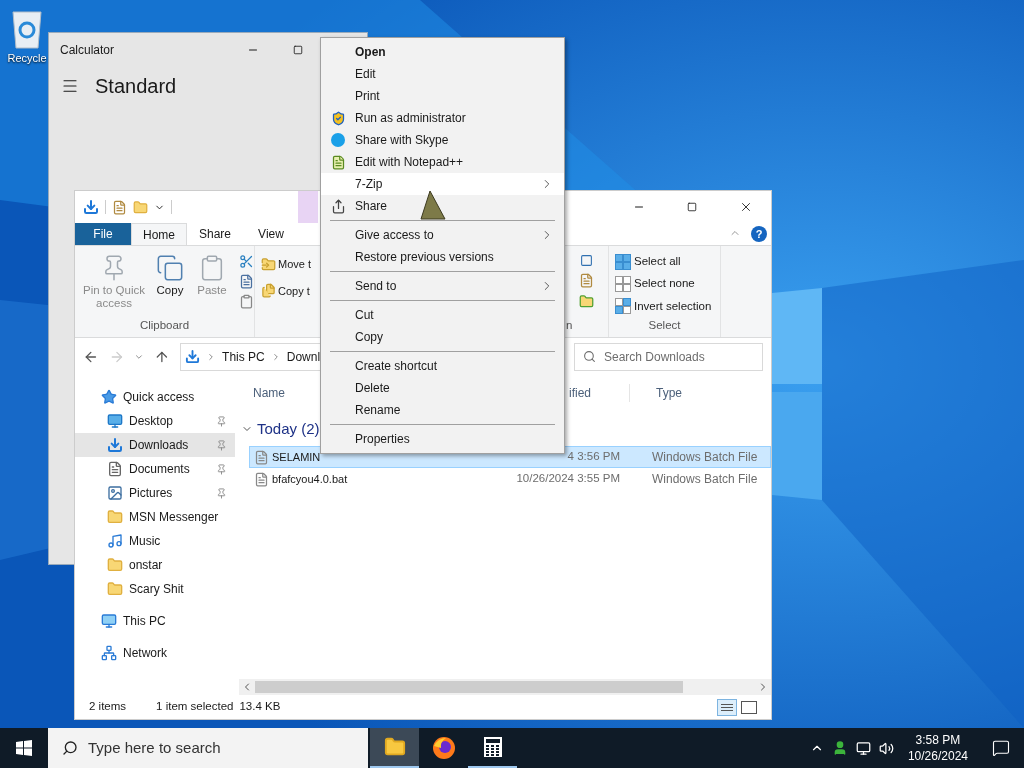  I want to click on address-segment: Downl, so click(303, 356).